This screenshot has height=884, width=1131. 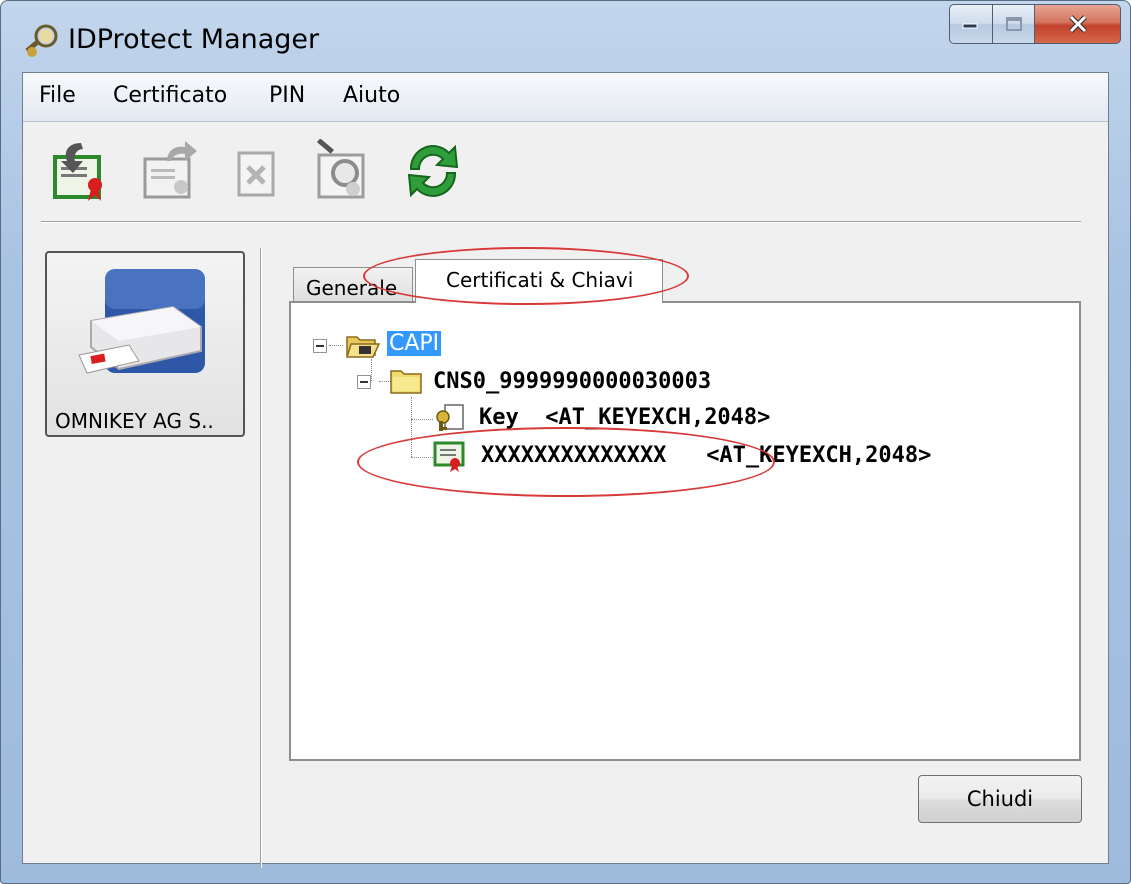 I want to click on close-icon, so click(x=1077, y=24).